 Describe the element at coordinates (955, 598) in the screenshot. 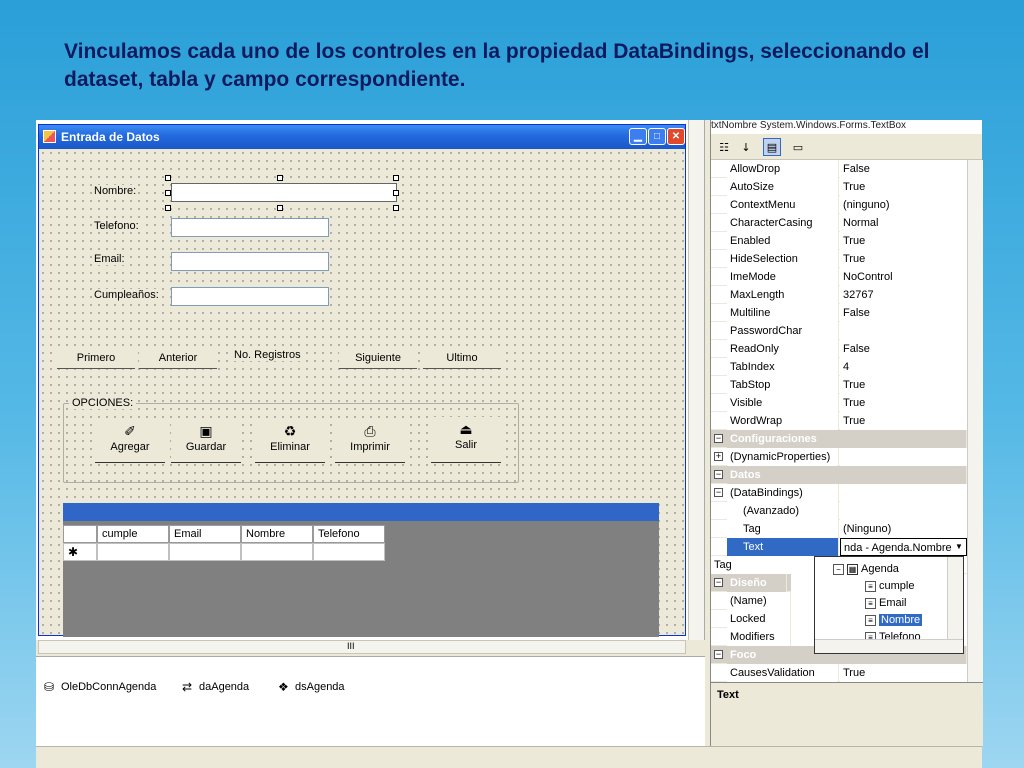

I see `dropdown-vscroll` at that location.